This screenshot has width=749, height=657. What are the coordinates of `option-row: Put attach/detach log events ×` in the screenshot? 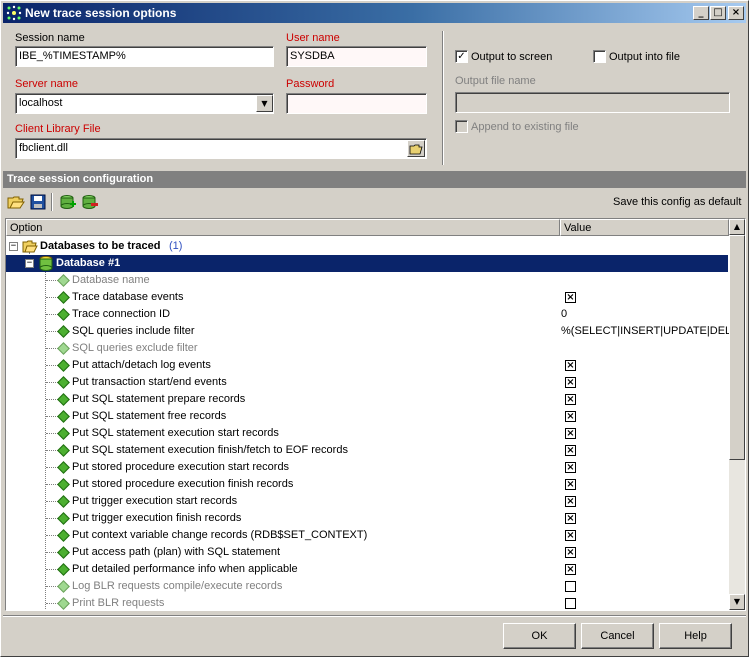 It's located at (367, 365).